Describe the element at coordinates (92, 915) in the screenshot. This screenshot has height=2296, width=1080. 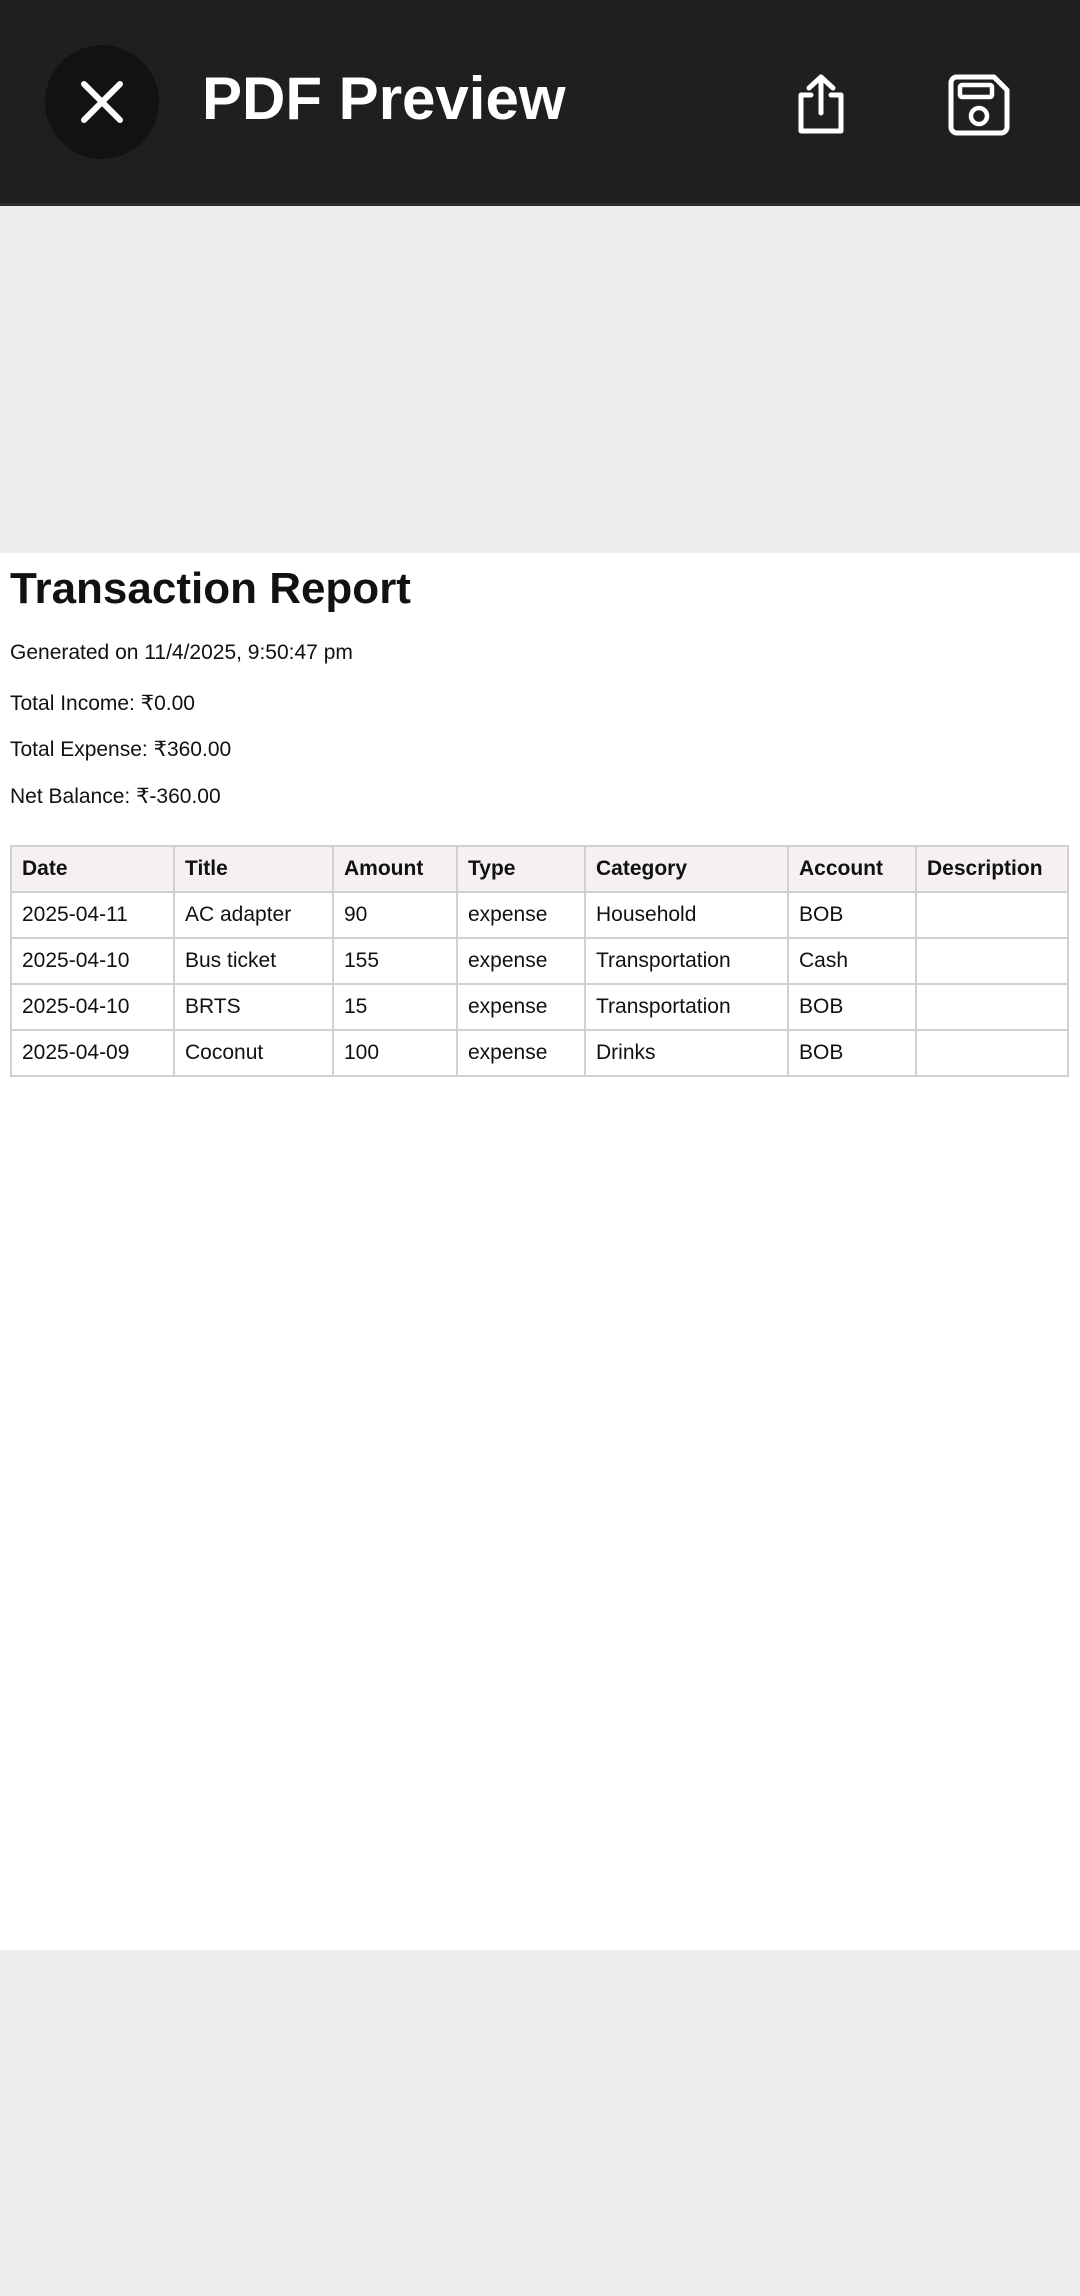
I see `cell-date: 2025-04-11` at that location.